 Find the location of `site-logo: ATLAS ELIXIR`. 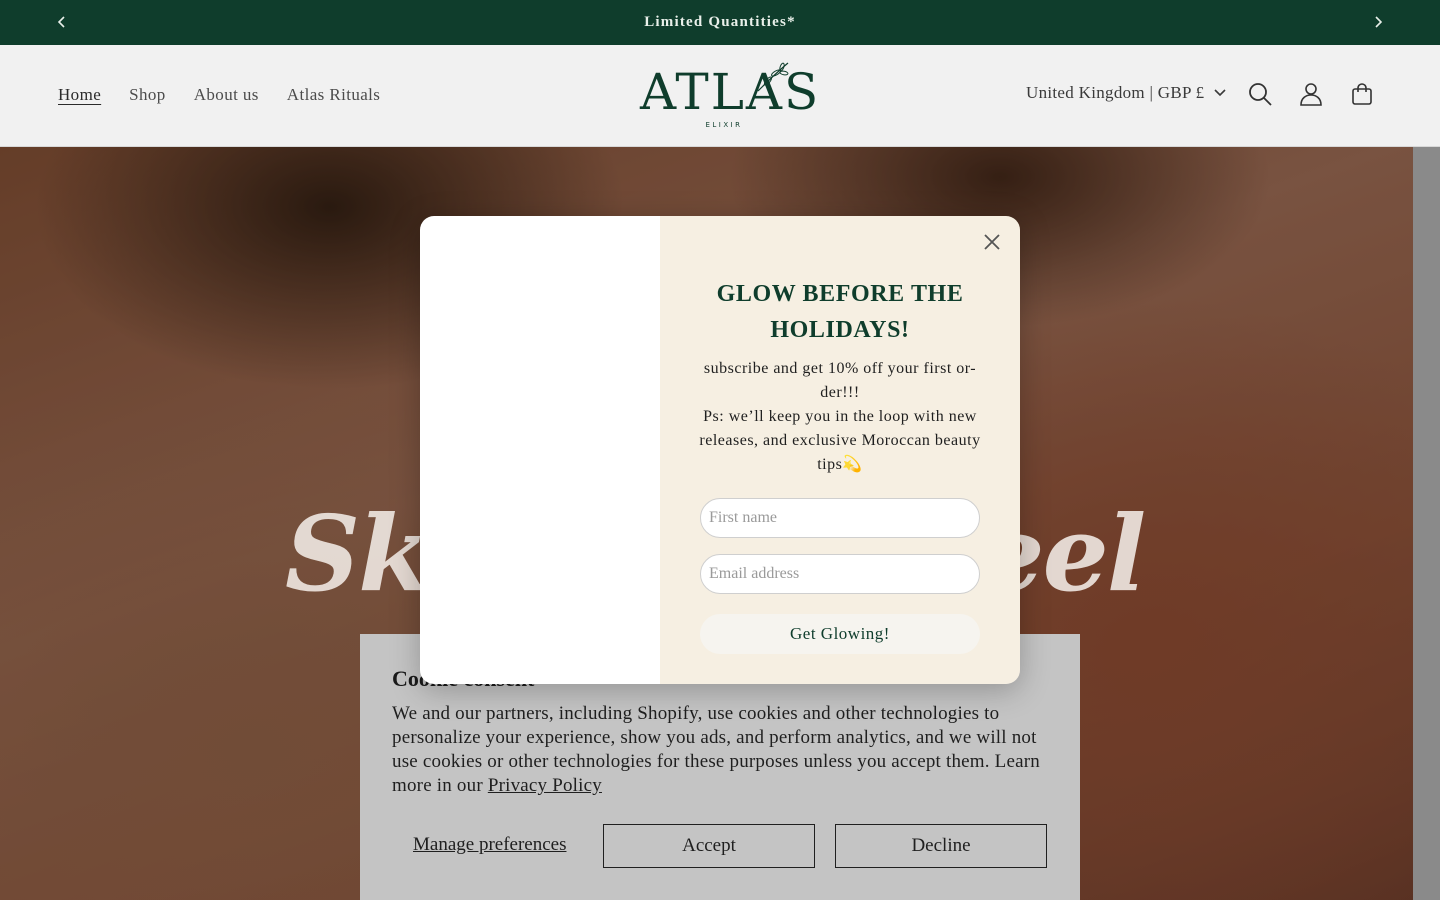

site-logo: ATLAS ELIXIR is located at coordinates (727, 97).